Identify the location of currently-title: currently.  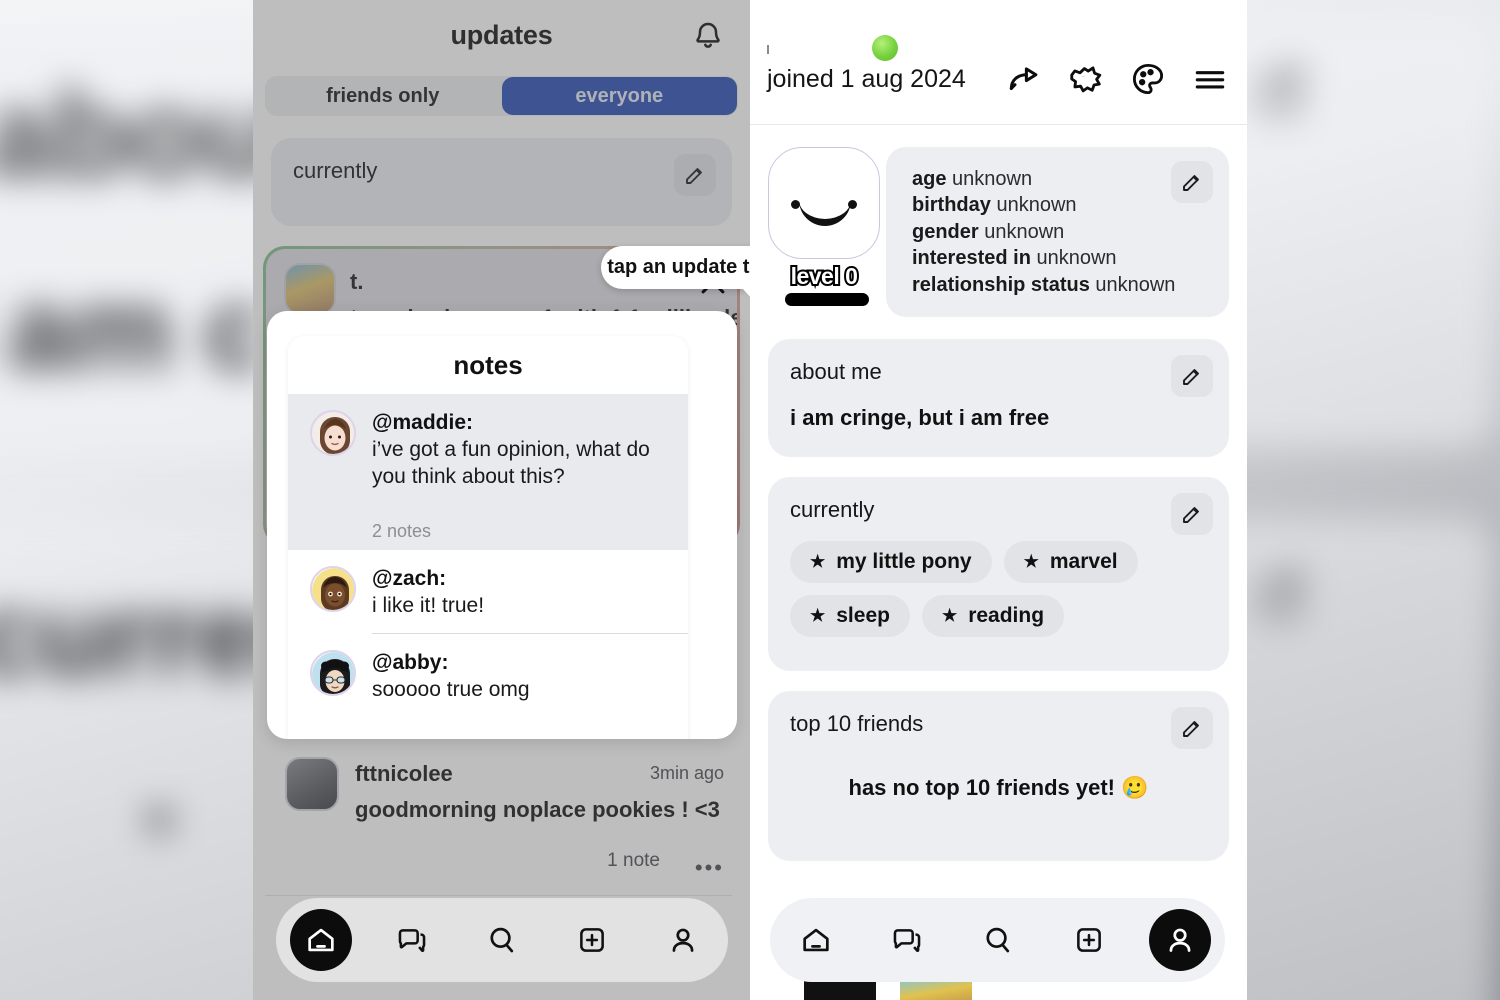
(832, 509).